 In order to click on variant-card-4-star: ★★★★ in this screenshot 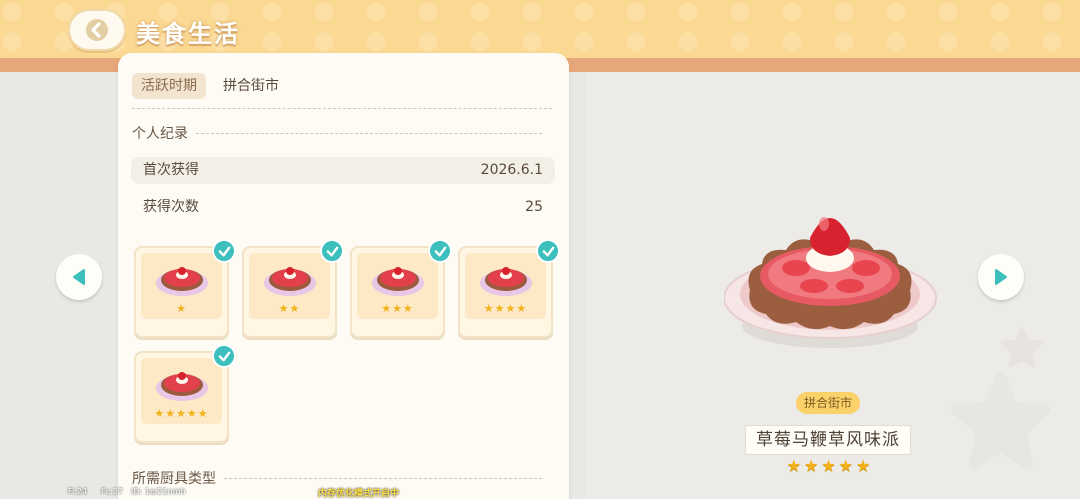, I will do `click(509, 288)`.